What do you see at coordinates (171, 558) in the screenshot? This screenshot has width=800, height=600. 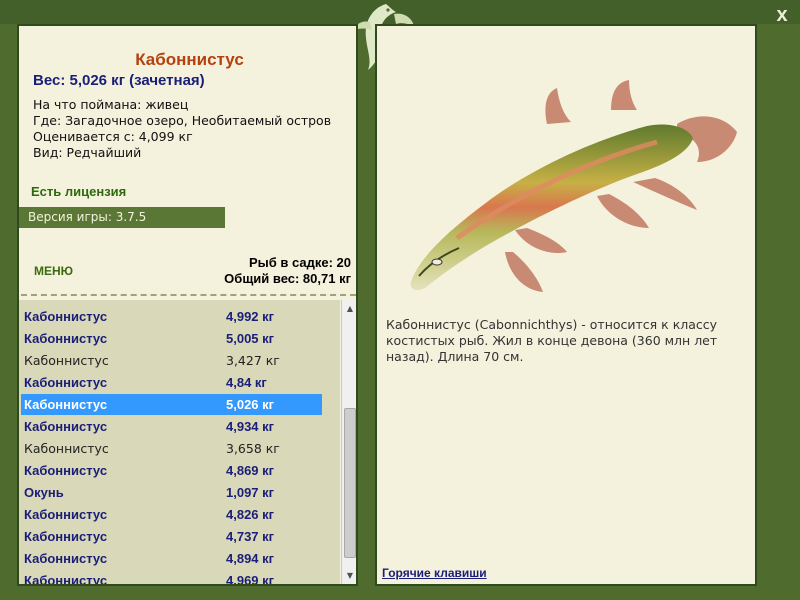 I see `catch-list-item: Кабоннистус 4,894 кг` at bounding box center [171, 558].